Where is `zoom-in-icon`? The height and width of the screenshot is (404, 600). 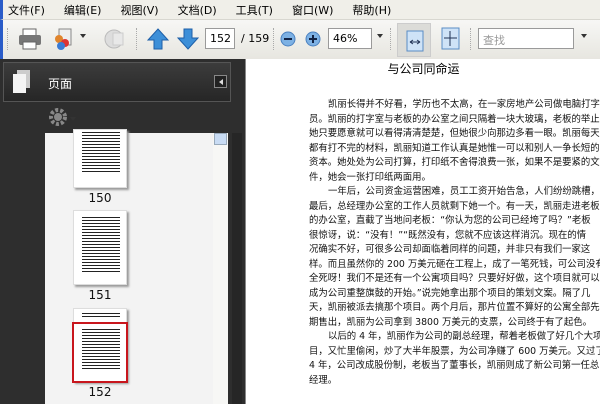 zoom-in-icon is located at coordinates (313, 43).